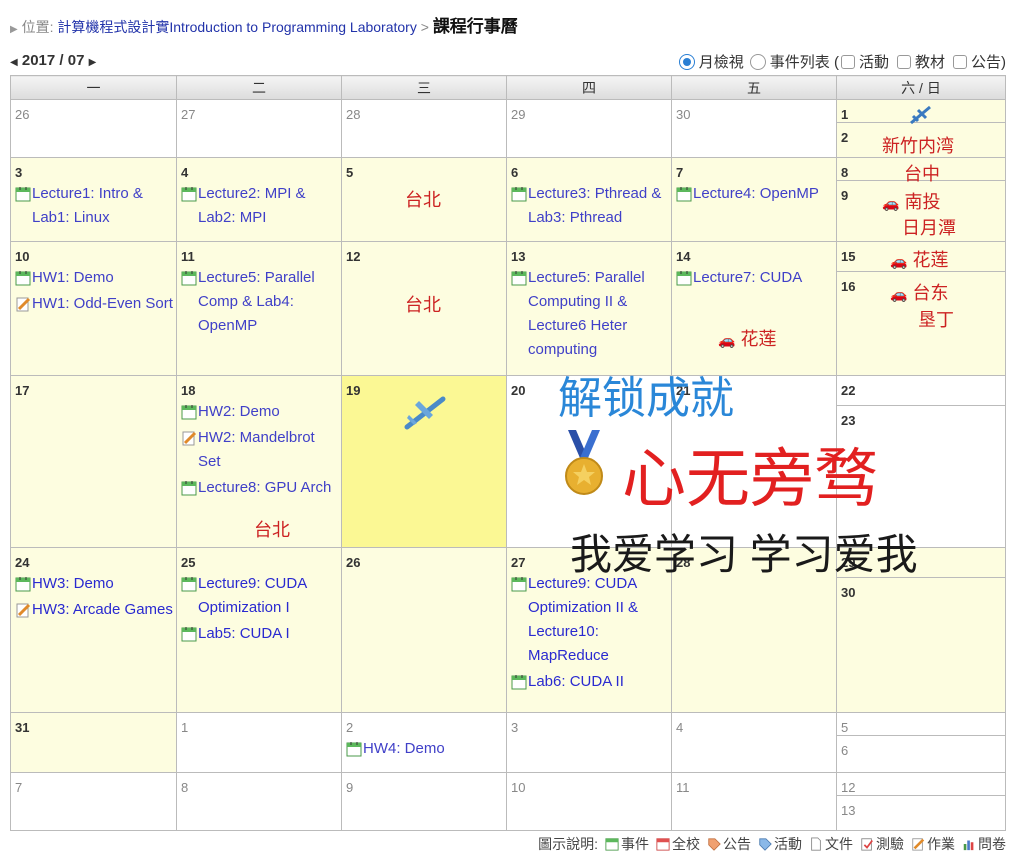 This screenshot has height=858, width=1014. I want to click on day-number: 3, so click(19, 172).